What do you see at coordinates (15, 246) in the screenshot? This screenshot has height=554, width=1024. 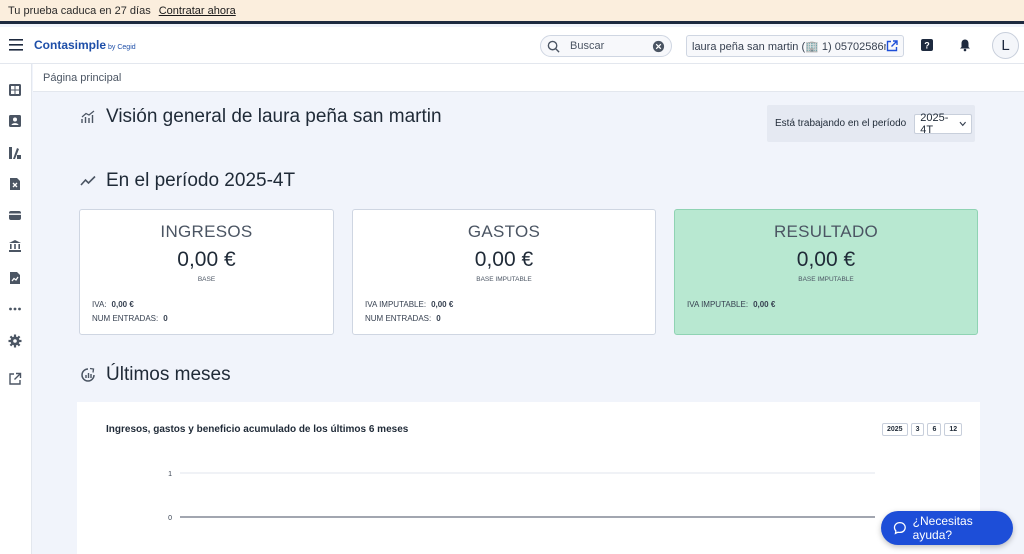 I see `bank-icon` at bounding box center [15, 246].